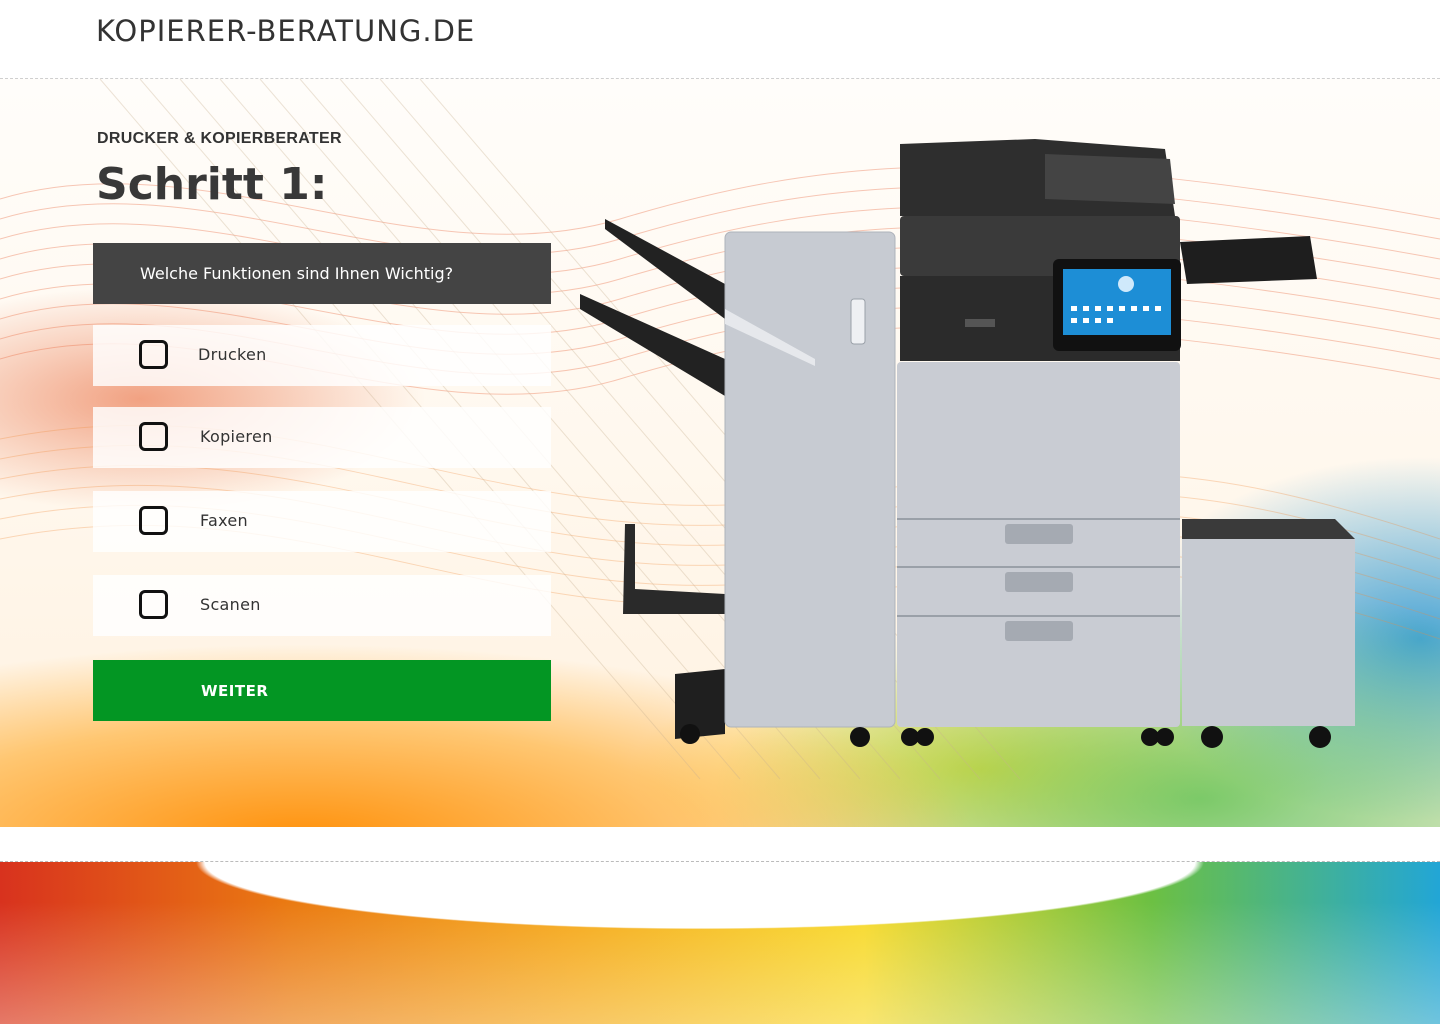  Describe the element at coordinates (720, 844) in the screenshot. I see `section-divider` at that location.